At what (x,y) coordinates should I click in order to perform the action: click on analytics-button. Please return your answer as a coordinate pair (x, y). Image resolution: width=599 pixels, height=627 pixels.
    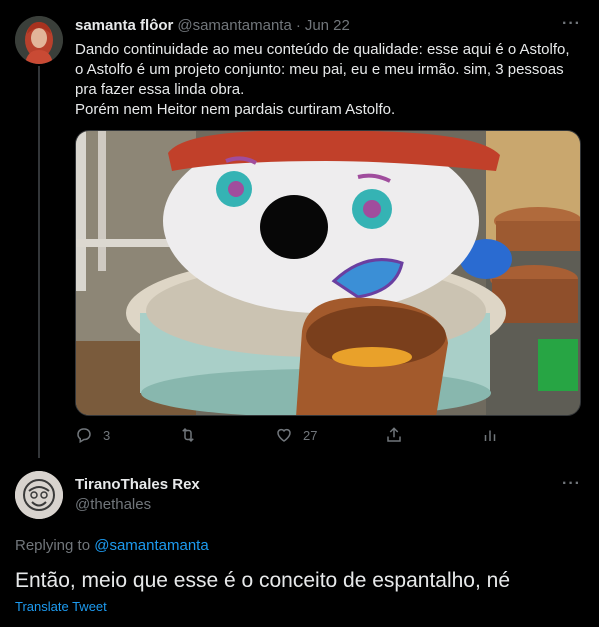
    Looking at the image, I should click on (490, 435).